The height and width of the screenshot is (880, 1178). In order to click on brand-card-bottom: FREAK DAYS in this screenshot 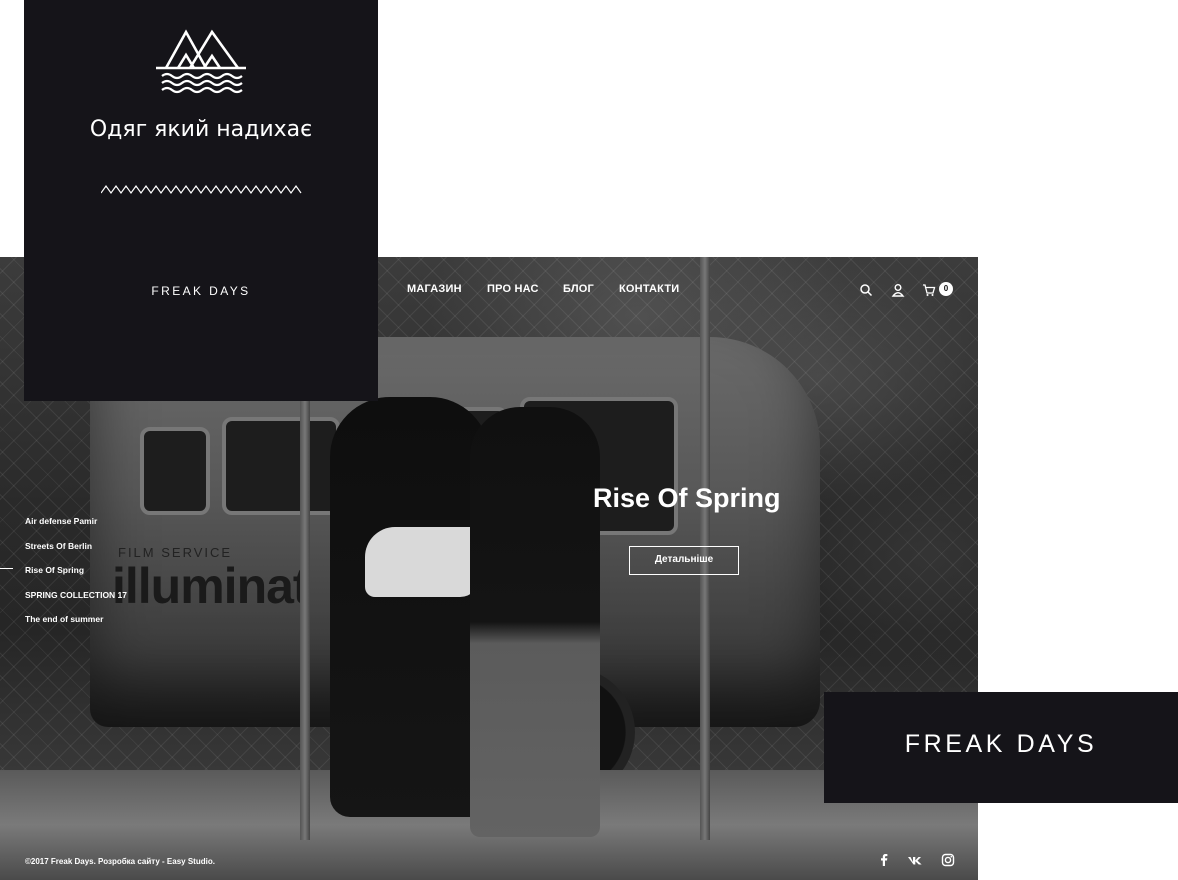, I will do `click(1001, 747)`.